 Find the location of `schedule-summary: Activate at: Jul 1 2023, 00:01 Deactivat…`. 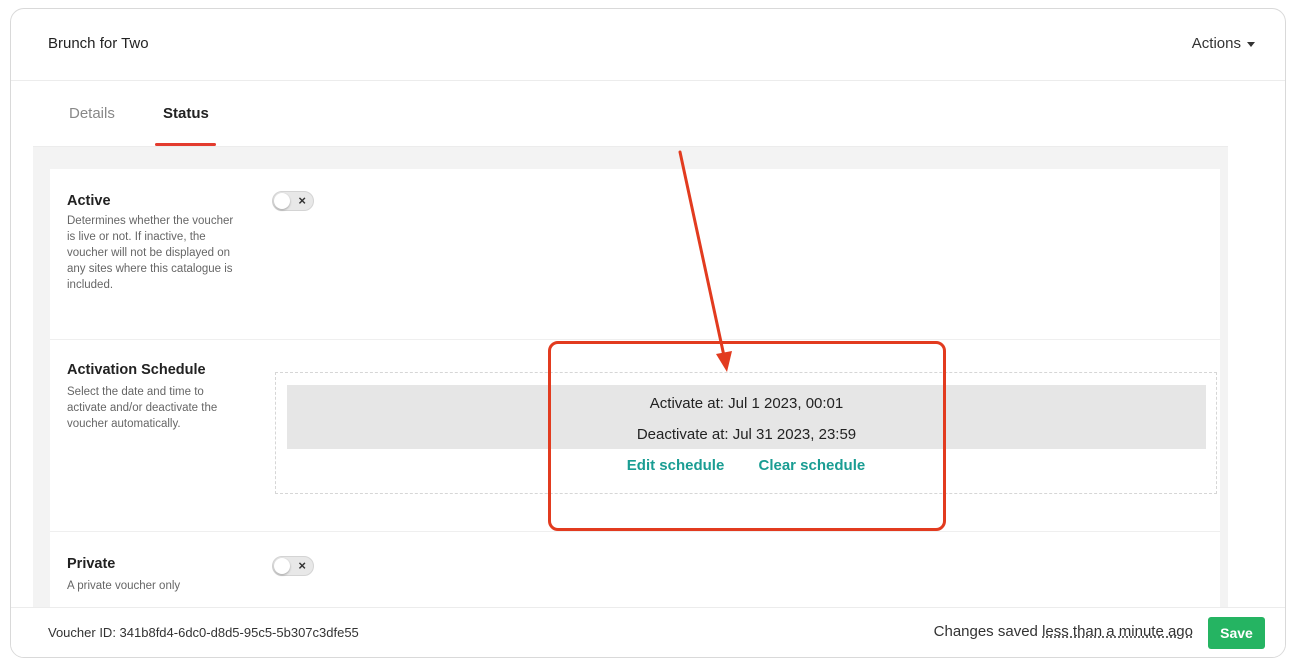

schedule-summary: Activate at: Jul 1 2023, 00:01 Deactivat… is located at coordinates (746, 417).